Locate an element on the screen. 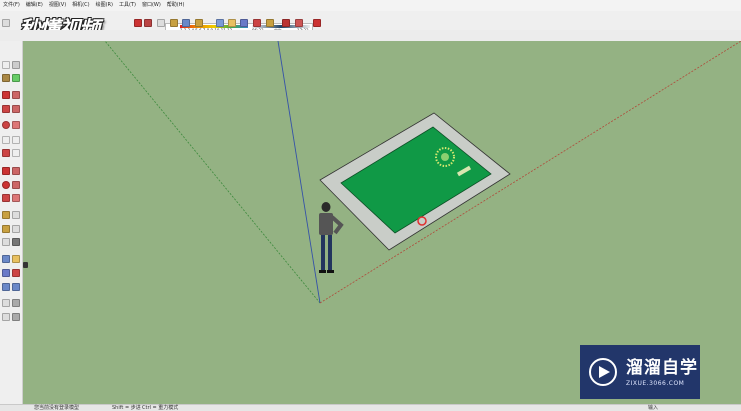 This screenshot has width=741, height=411. select-icon is located at coordinates (6, 65).